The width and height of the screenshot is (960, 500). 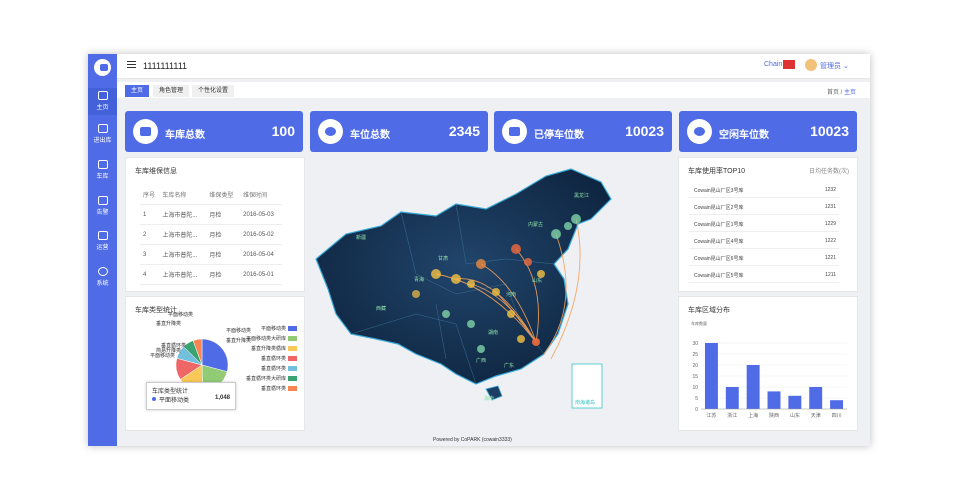 I want to click on legend-label: 垂直升降类循库, so click(x=268, y=348).